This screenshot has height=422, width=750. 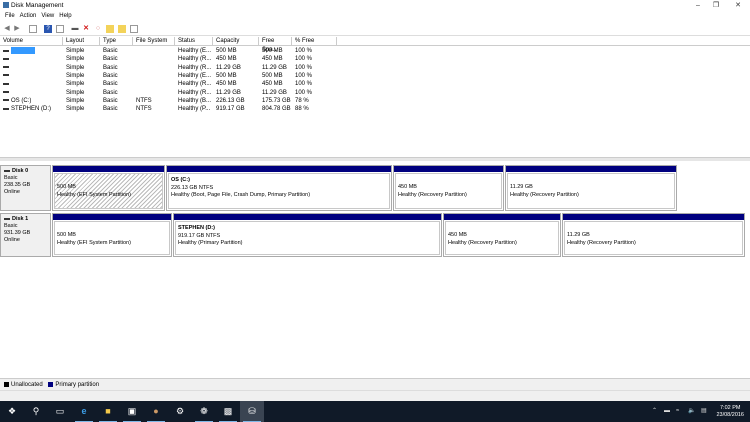 What do you see at coordinates (84, 411) in the screenshot?
I see `edge-icon: e` at bounding box center [84, 411].